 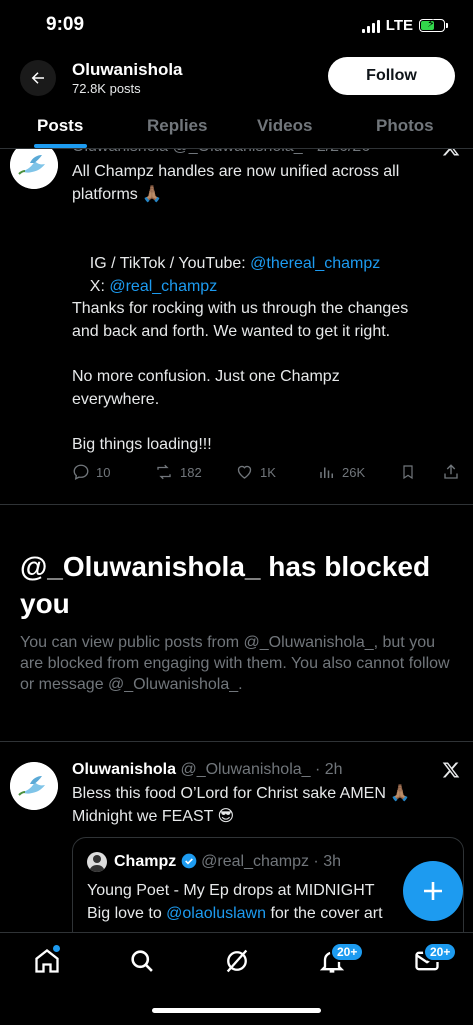 What do you see at coordinates (189, 861) in the screenshot?
I see `verified-icon` at bounding box center [189, 861].